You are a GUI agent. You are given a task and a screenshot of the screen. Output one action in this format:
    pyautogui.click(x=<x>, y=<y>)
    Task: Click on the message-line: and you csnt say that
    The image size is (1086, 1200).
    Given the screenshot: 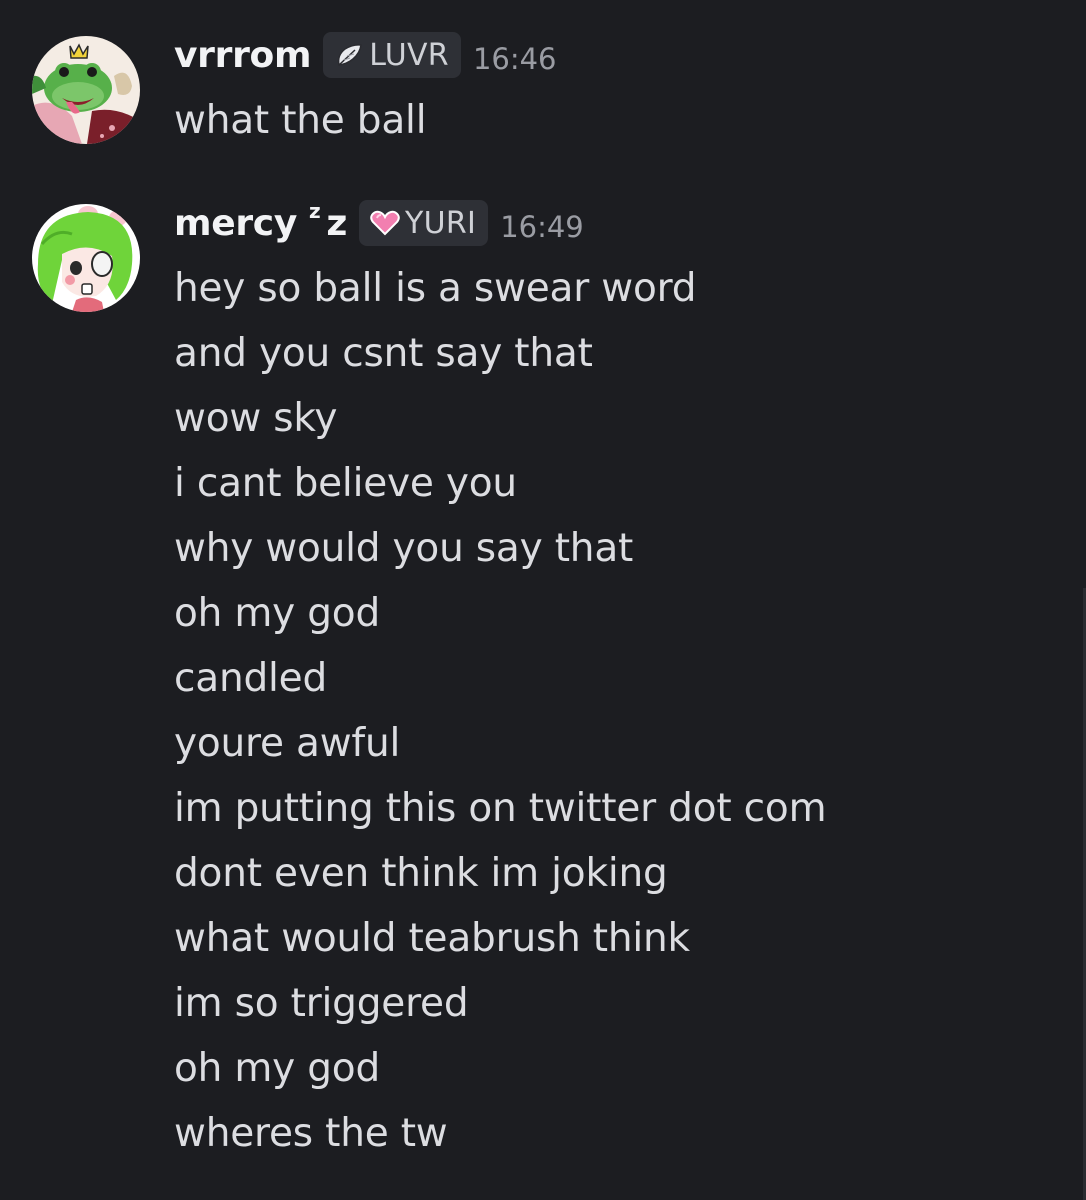 What is the action you would take?
    pyautogui.click(x=500, y=353)
    